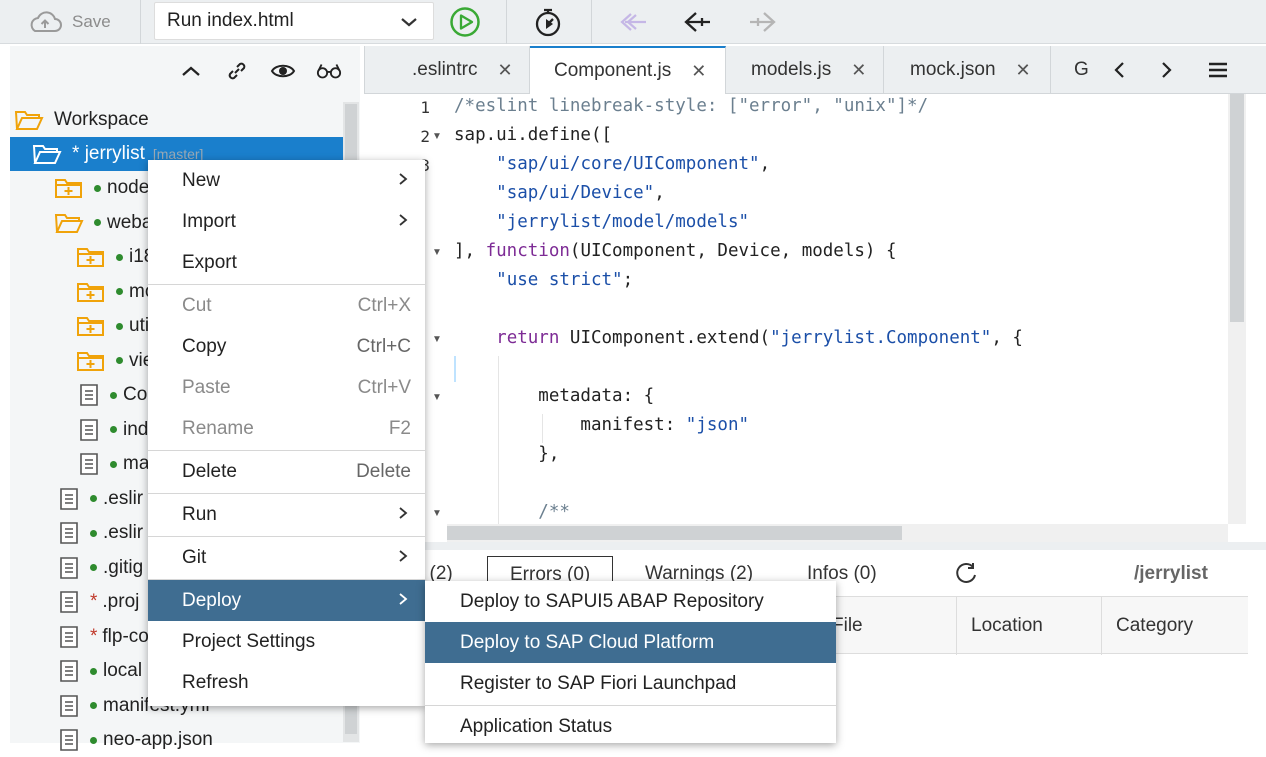 Image resolution: width=1266 pixels, height=757 pixels. Describe the element at coordinates (130, 222) in the screenshot. I see `tree-item-label: weba` at that location.